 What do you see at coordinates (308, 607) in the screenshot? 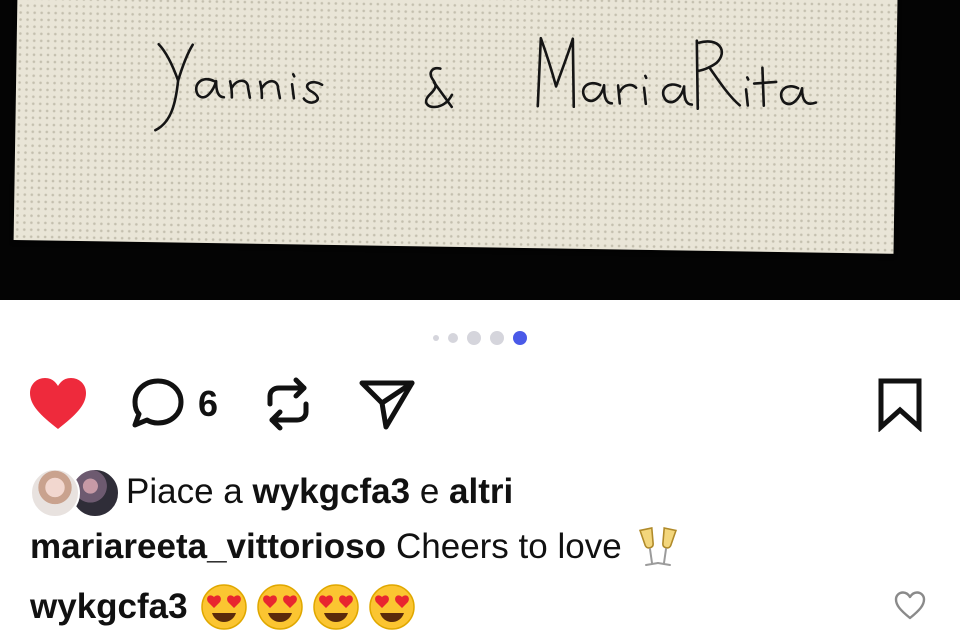
I see `comment-emoji-row` at bounding box center [308, 607].